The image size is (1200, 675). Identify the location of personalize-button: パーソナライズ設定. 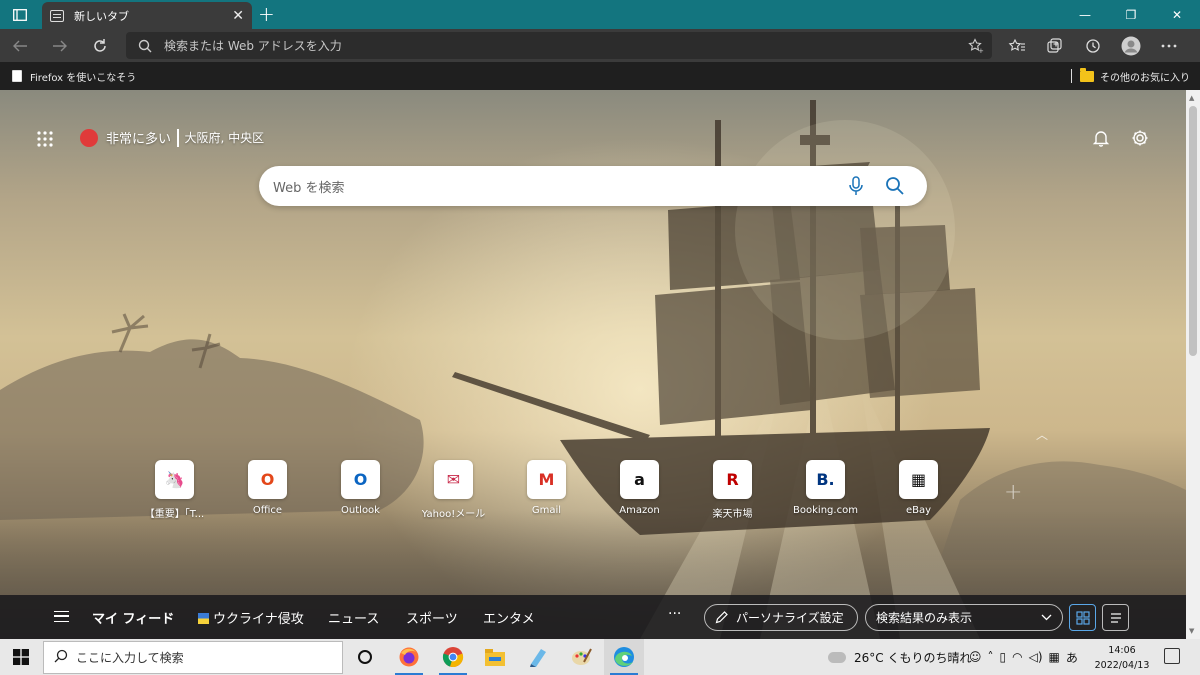
(781, 617).